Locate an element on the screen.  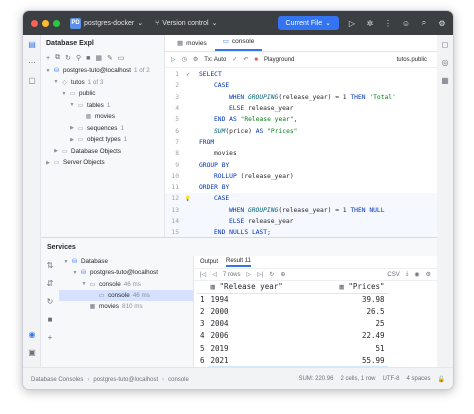
expand-all-icon: ⇅ is located at coordinates (50, 265).